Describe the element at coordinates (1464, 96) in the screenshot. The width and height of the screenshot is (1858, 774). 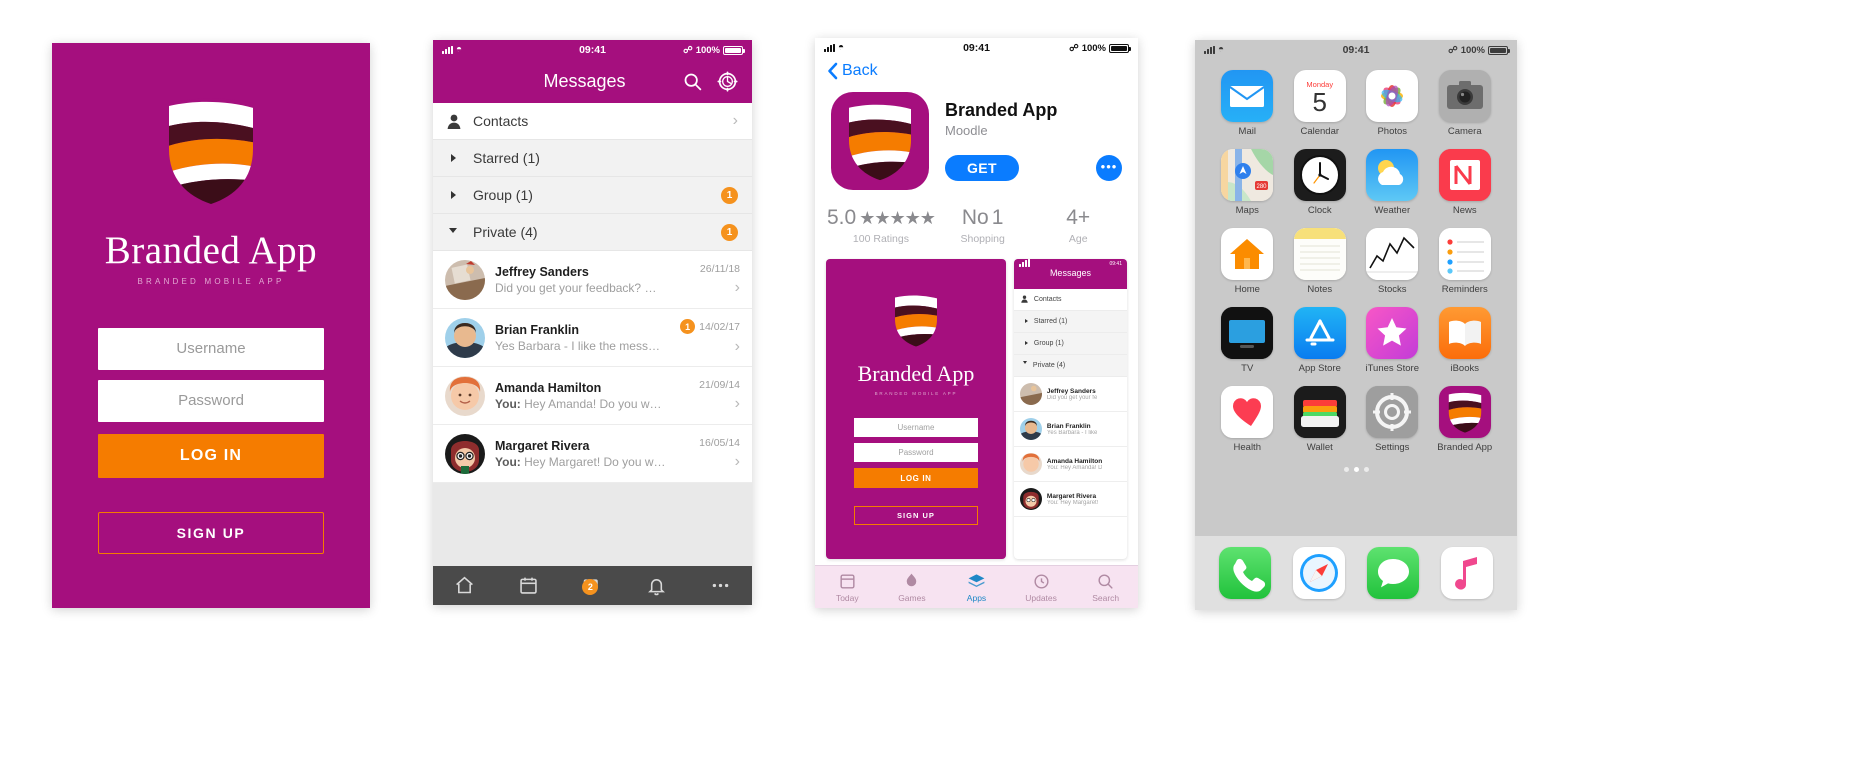
I see `camera-icon` at that location.